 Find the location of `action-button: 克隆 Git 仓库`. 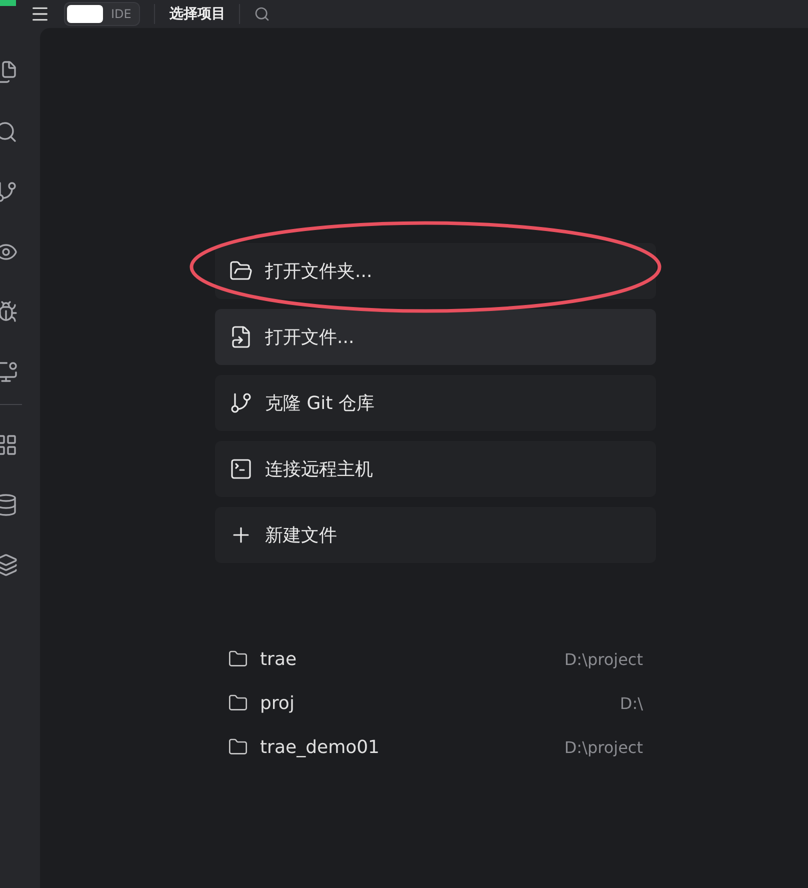

action-button: 克隆 Git 仓库 is located at coordinates (435, 403).